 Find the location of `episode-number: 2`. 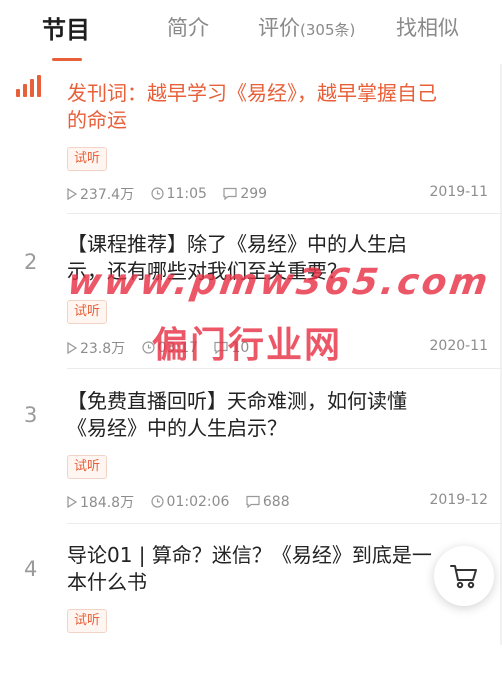

episode-number: 2 is located at coordinates (31, 262).